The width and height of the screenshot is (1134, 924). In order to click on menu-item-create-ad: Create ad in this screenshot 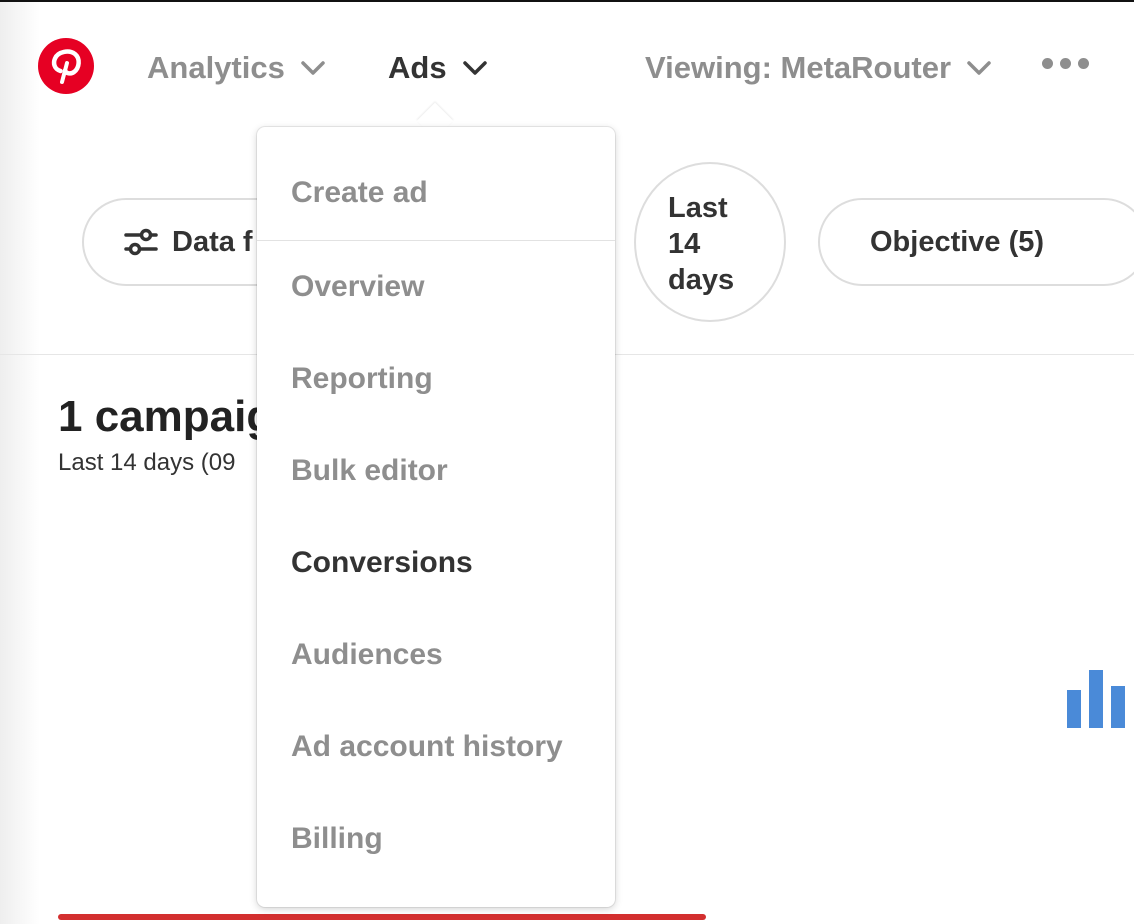, I will do `click(359, 193)`.